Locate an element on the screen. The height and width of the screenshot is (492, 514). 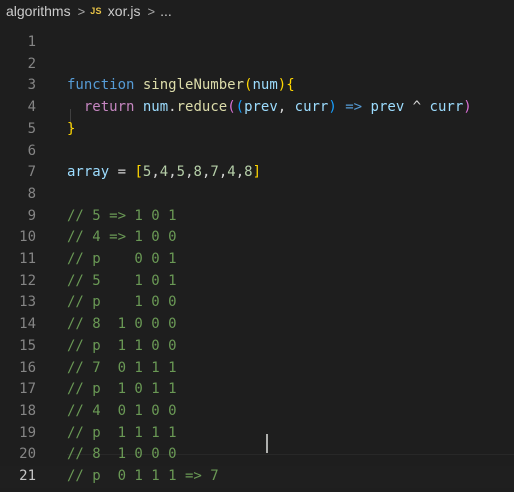
code-token: } is located at coordinates (71, 128).